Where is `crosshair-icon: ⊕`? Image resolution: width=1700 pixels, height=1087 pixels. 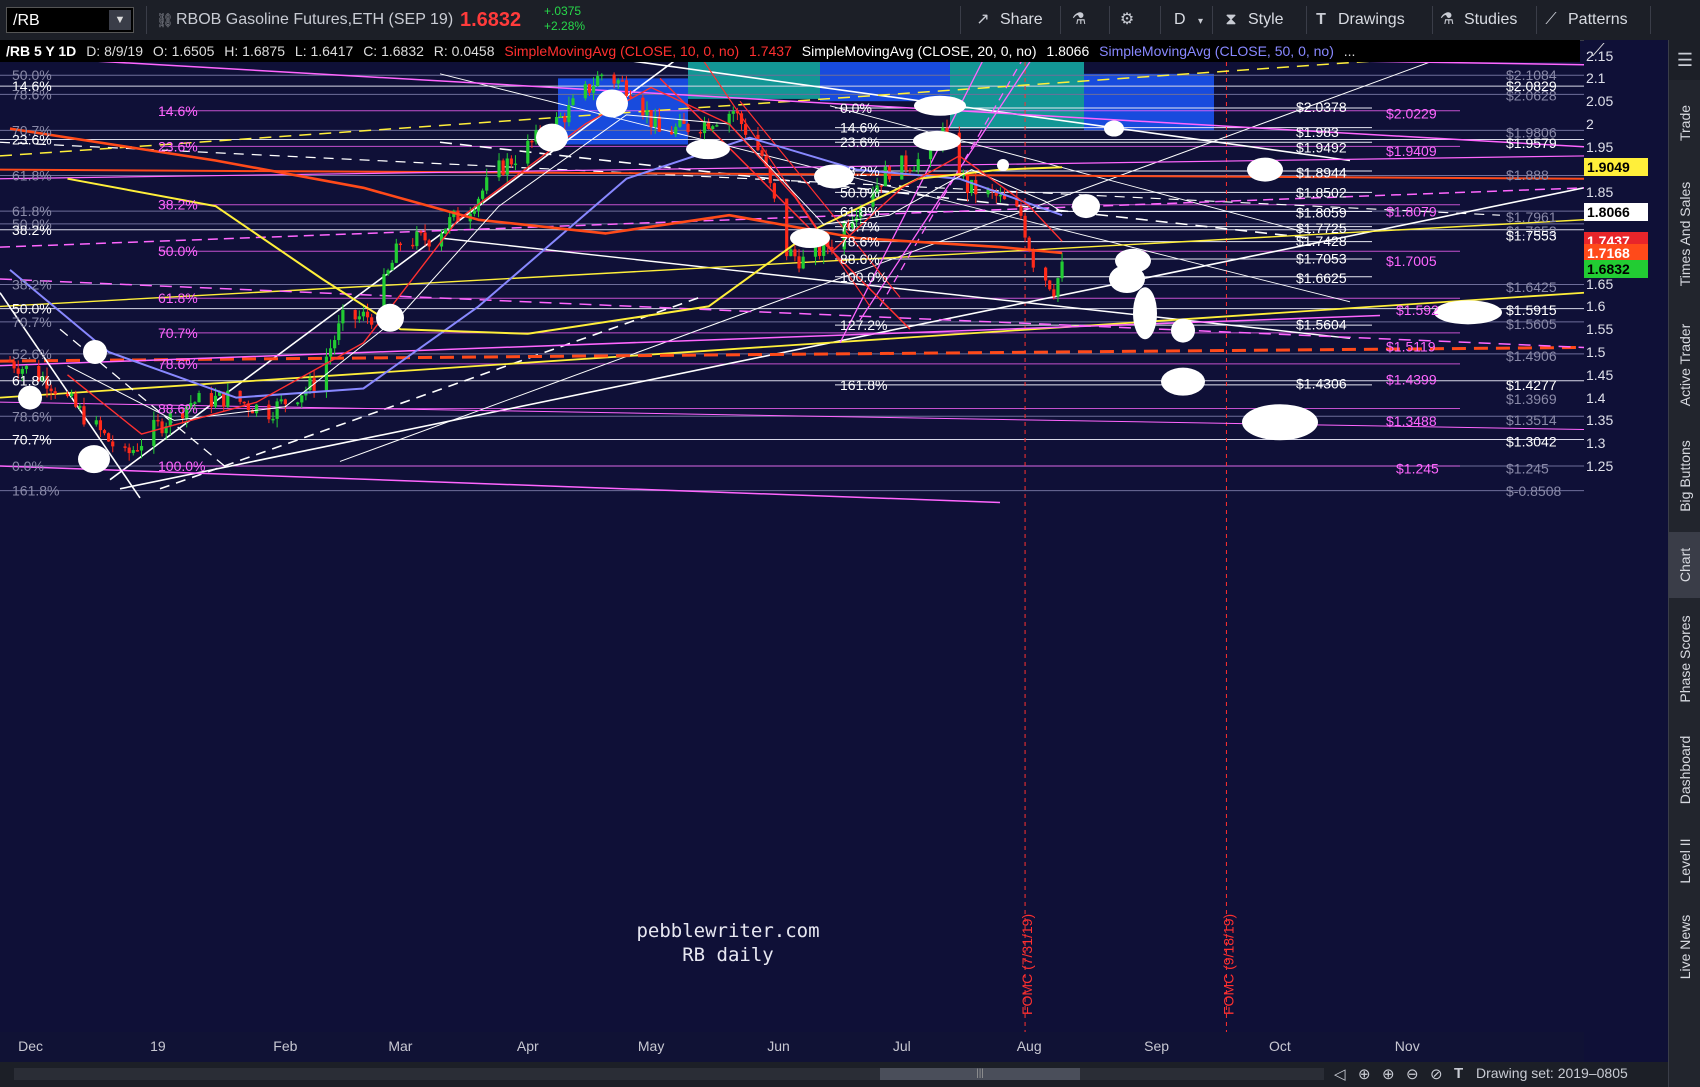 crosshair-icon: ⊕ is located at coordinates (1364, 1074).